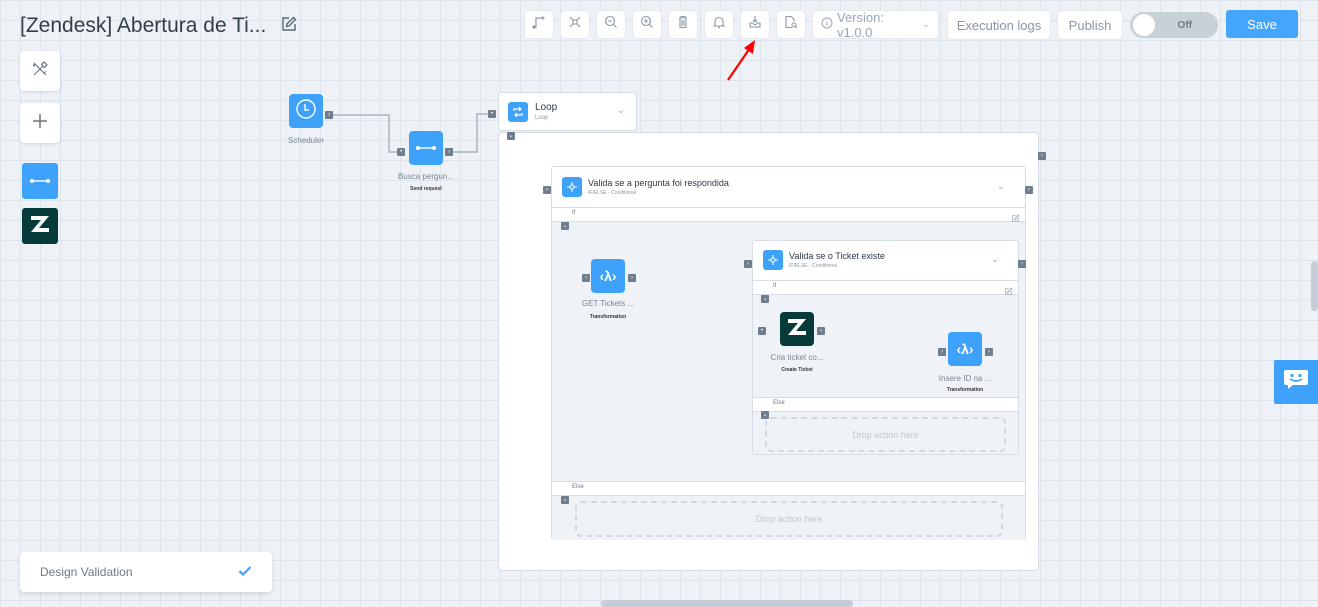 This screenshot has height=607, width=1318. Describe the element at coordinates (1090, 25) in the screenshot. I see `publish-button: Publish` at that location.